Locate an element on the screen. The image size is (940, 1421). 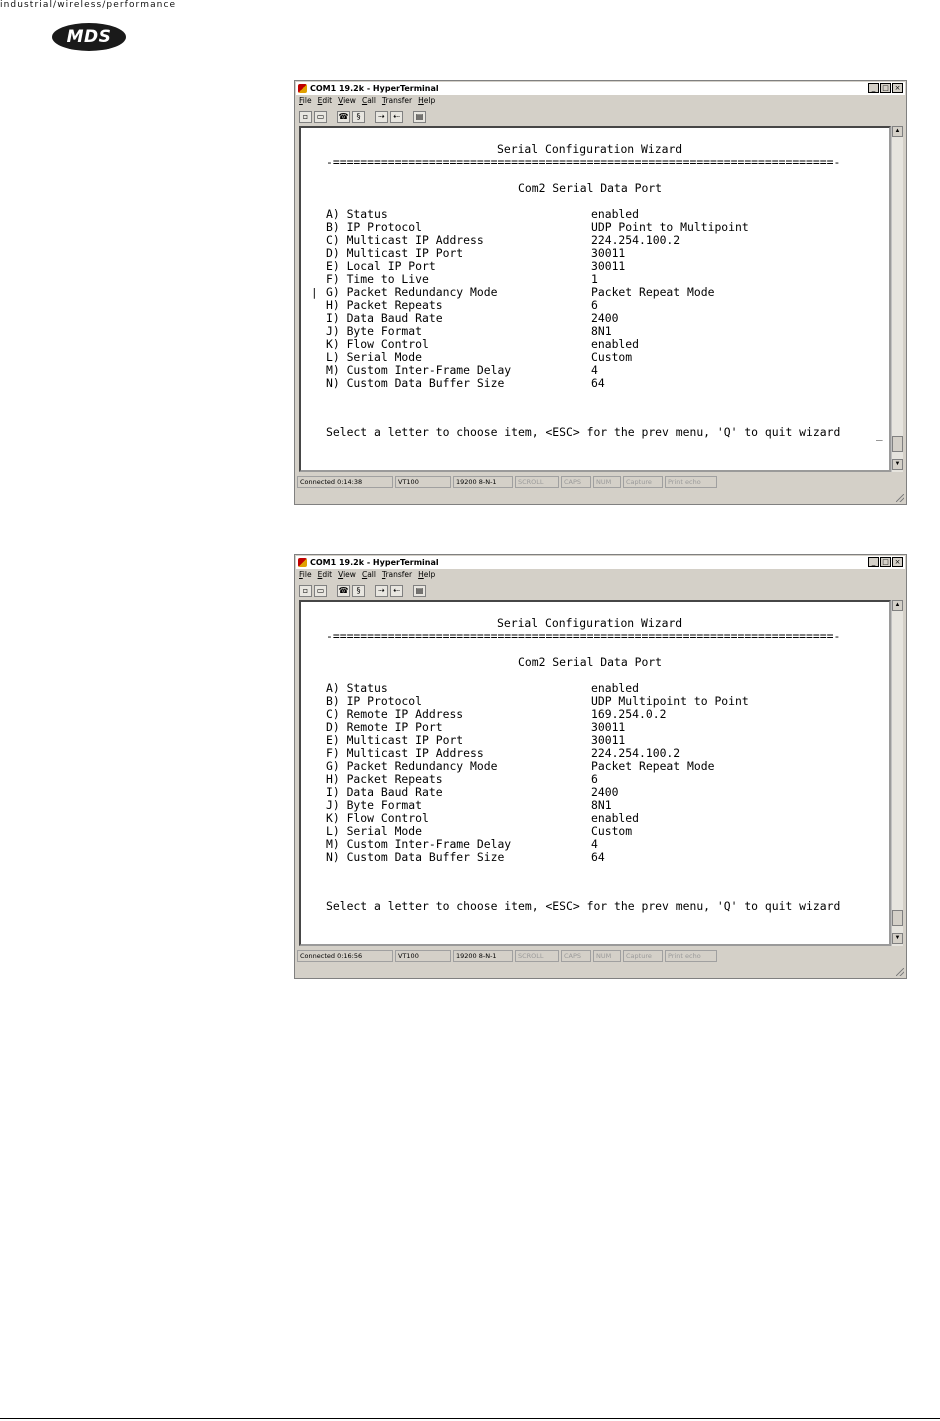
status-connected: Connected 0:16:56 is located at coordinates (345, 956).